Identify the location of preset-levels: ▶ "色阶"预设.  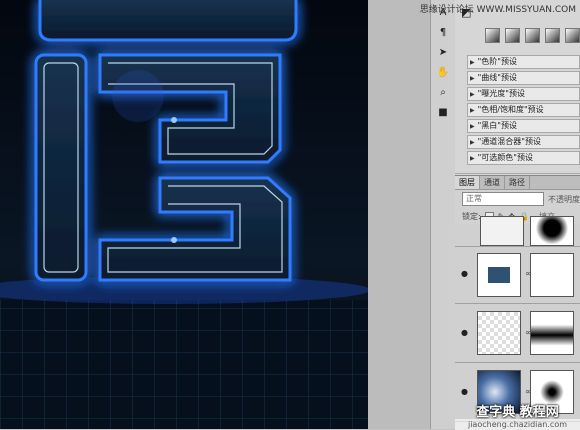
(523, 62).